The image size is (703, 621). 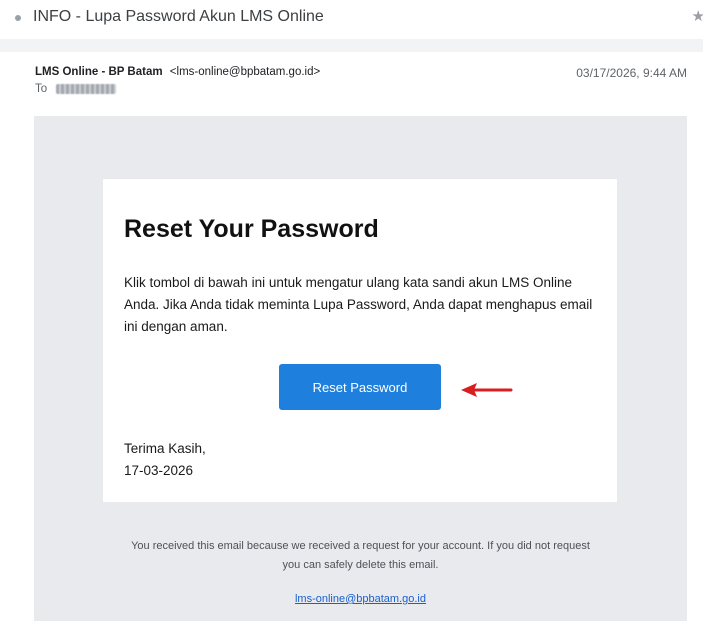 What do you see at coordinates (351, 19) in the screenshot?
I see `subject-bar: INFO - Lupa Password Akun LMS Online ★` at bounding box center [351, 19].